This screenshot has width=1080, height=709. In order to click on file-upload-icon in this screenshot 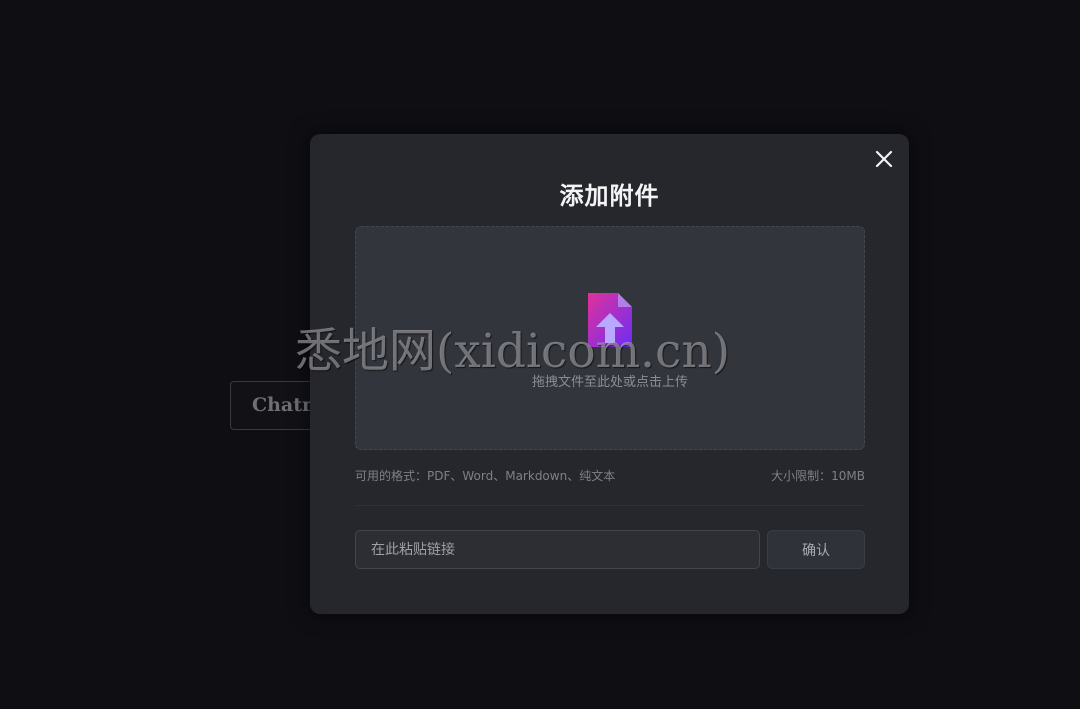, I will do `click(610, 320)`.